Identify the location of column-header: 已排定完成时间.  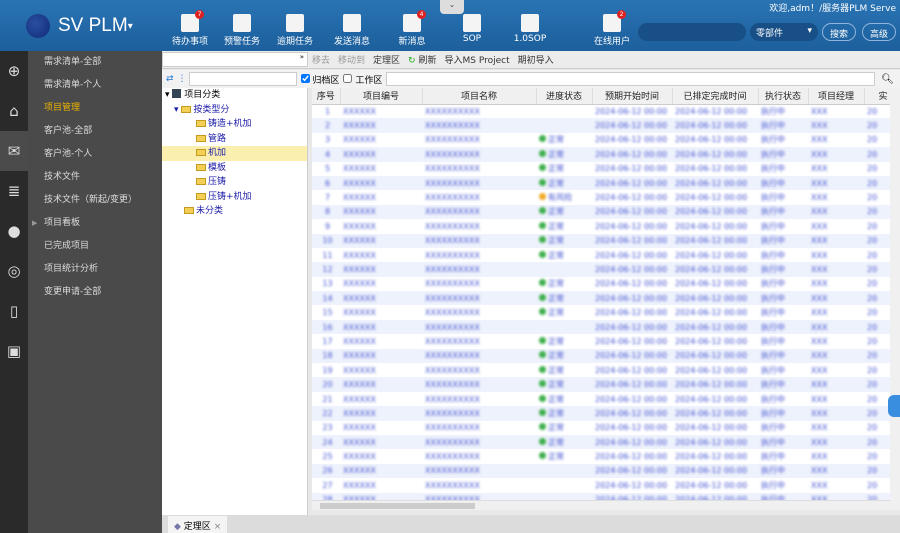
(715, 96).